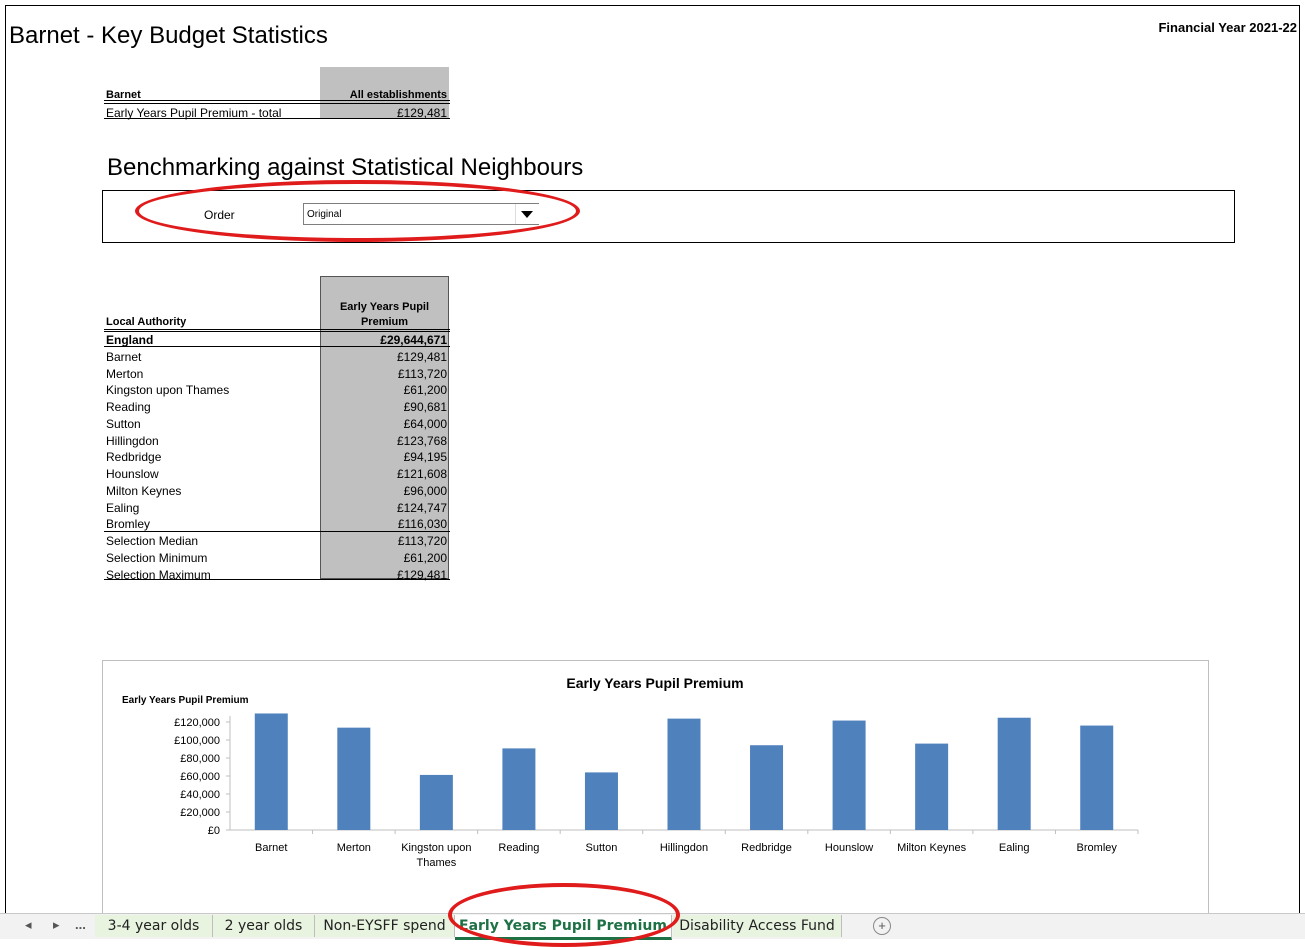 The width and height of the screenshot is (1305, 947). I want to click on table-row-label: Selection Median, so click(152, 541).